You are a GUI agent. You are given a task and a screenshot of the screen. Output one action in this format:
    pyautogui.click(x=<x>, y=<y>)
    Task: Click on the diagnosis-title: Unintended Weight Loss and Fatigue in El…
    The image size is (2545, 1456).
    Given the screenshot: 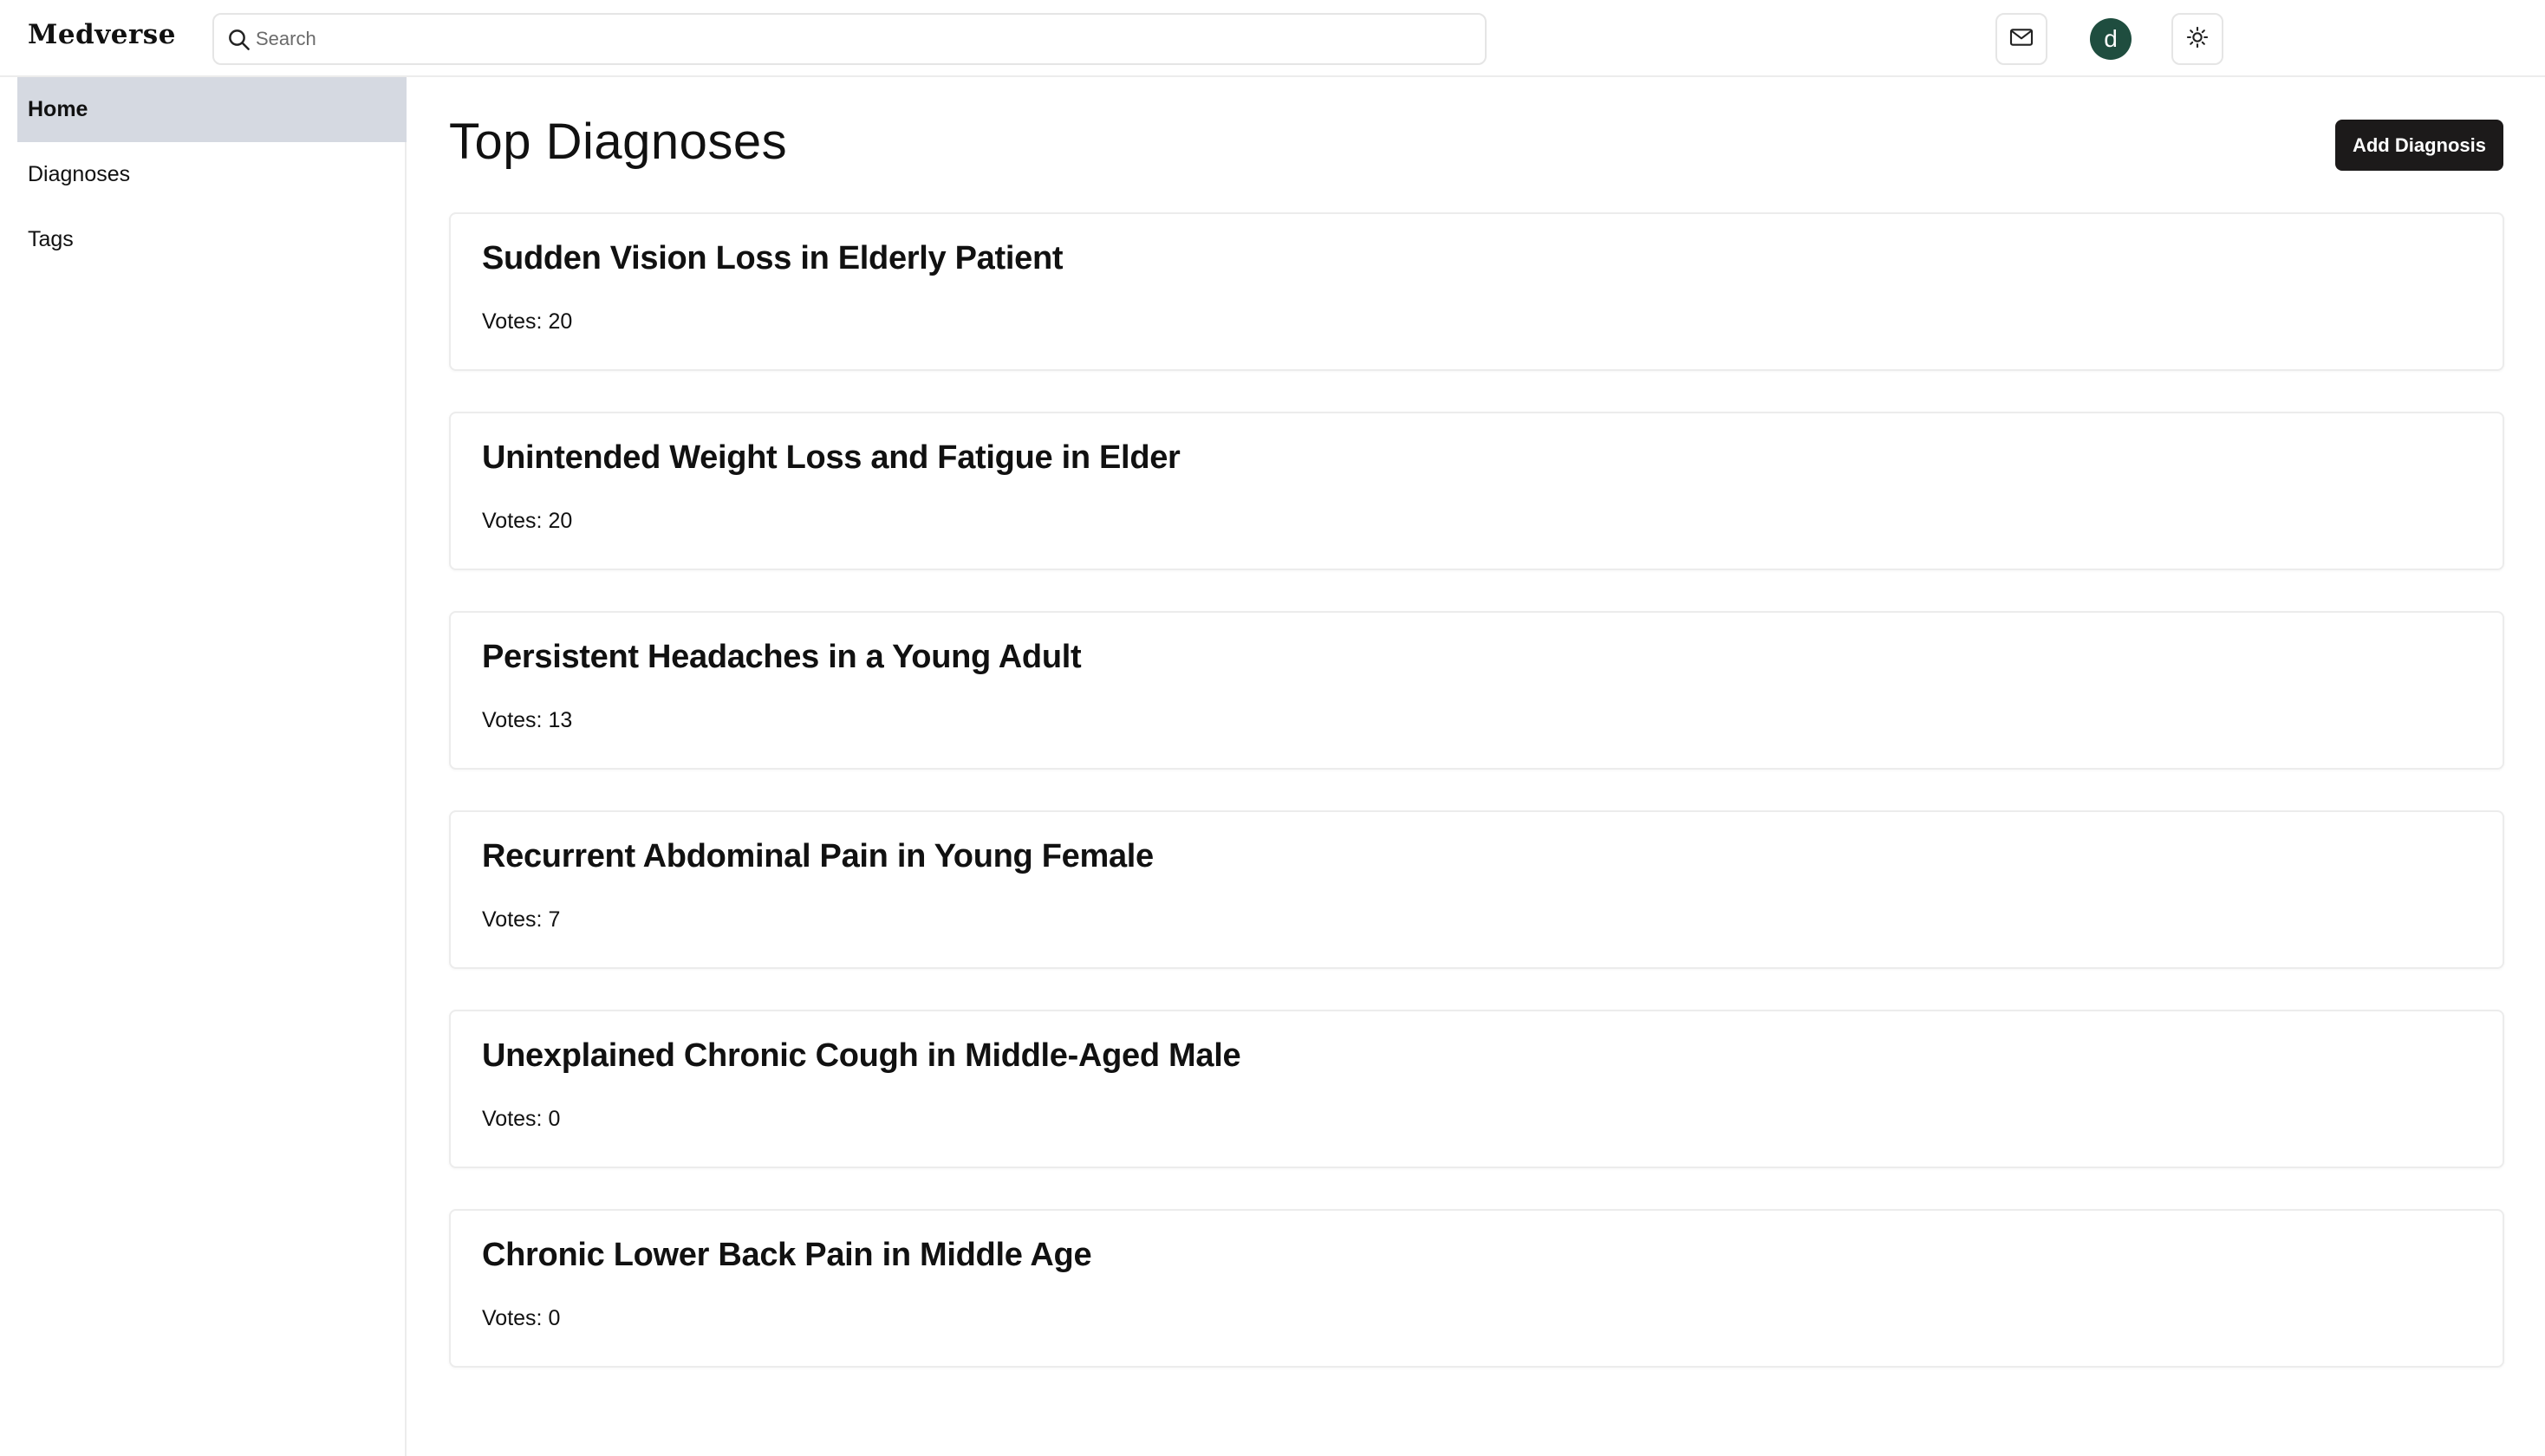 What is the action you would take?
    pyautogui.click(x=831, y=458)
    